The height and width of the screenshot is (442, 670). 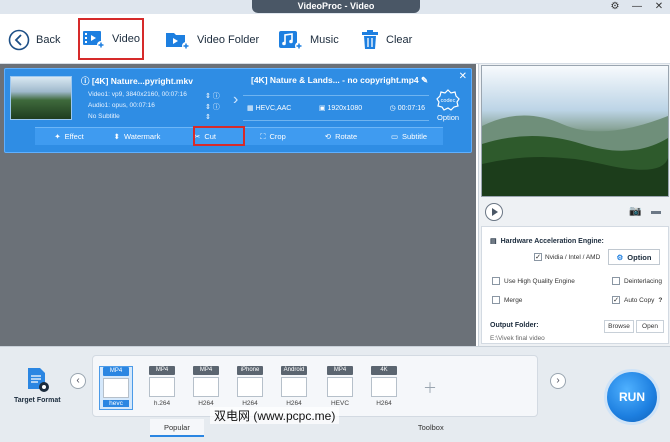 What do you see at coordinates (116, 136) in the screenshot?
I see `watermark-icon: ⬍` at bounding box center [116, 136].